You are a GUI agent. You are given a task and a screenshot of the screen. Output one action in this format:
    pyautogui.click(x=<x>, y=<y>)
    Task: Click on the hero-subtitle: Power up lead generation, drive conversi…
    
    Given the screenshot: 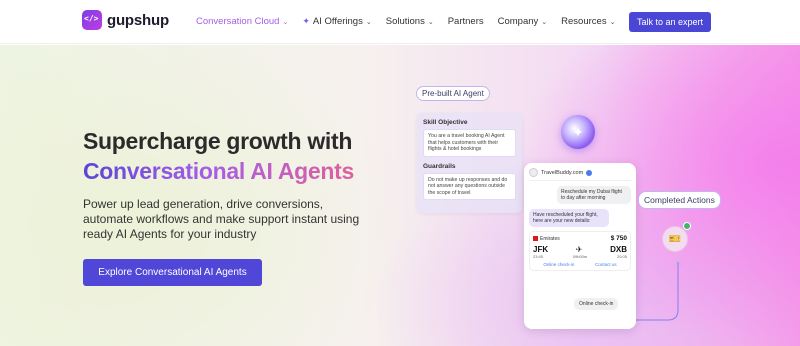 What is the action you would take?
    pyautogui.click(x=221, y=219)
    